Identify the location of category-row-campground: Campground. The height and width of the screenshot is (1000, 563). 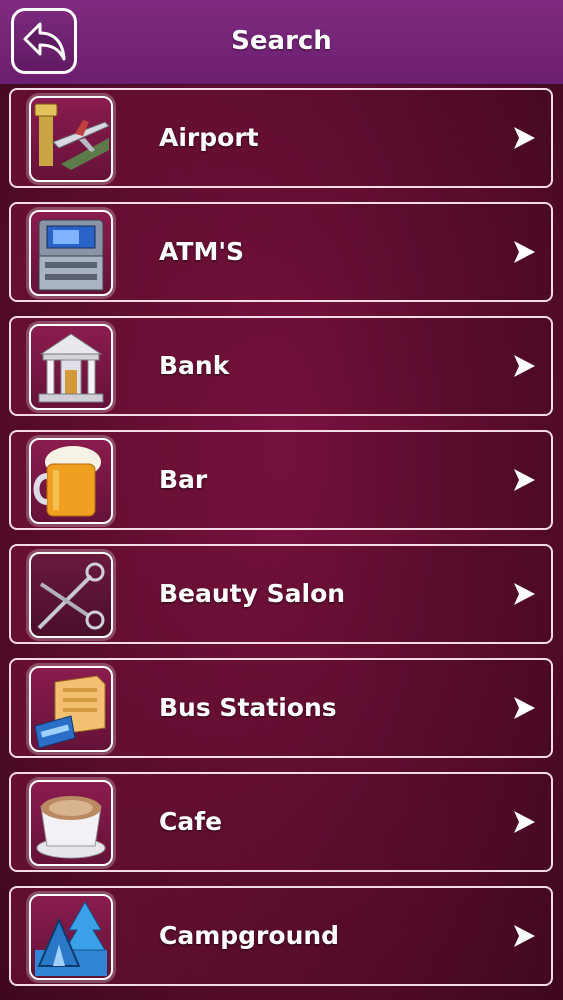
(281, 936).